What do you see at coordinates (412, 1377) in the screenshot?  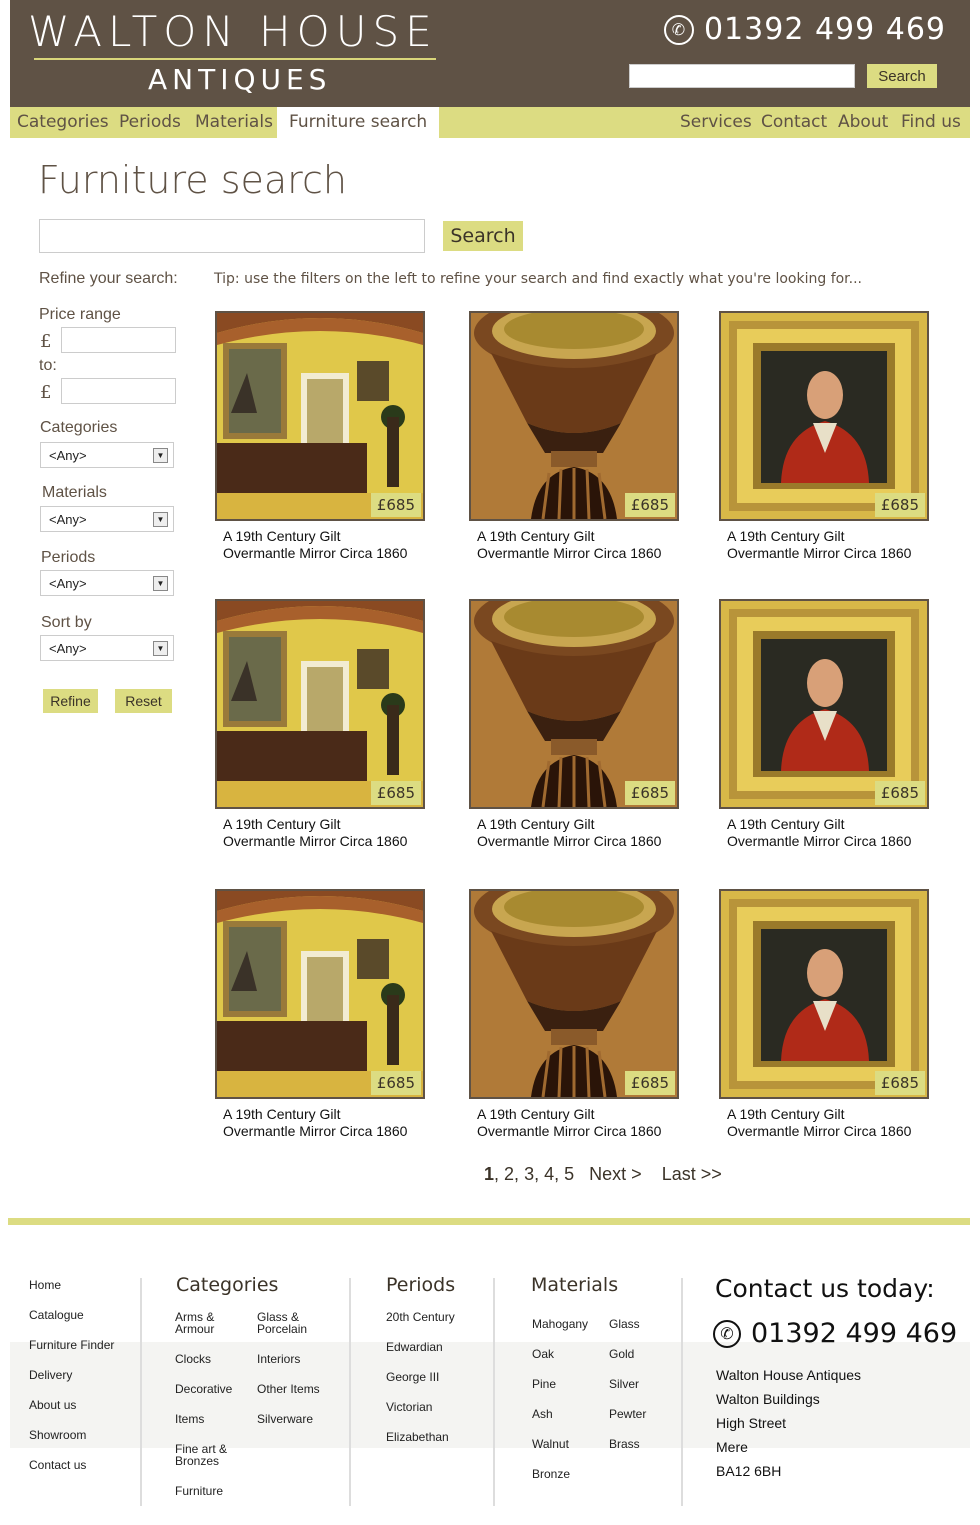 I see `footer-period-george-iii: George III` at bounding box center [412, 1377].